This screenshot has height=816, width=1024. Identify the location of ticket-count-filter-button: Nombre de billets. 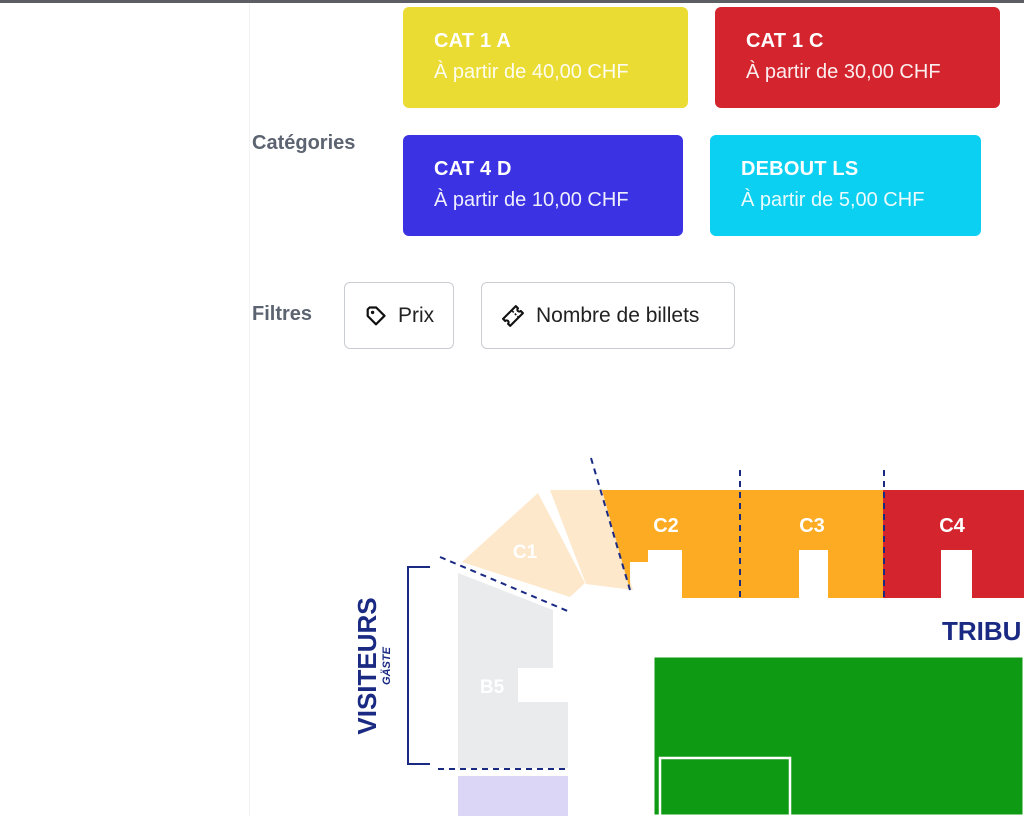
(608, 315).